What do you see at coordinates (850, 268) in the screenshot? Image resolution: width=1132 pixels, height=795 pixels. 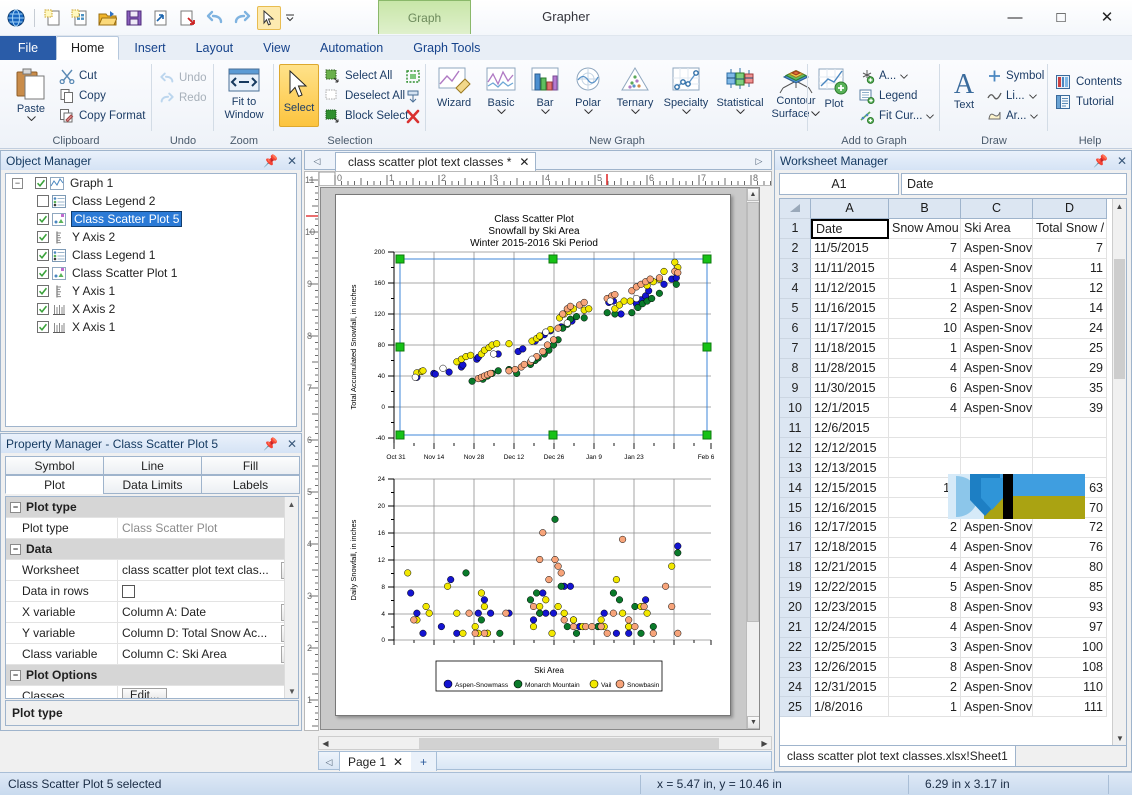 I see `table-cell: 11/11/2015` at bounding box center [850, 268].